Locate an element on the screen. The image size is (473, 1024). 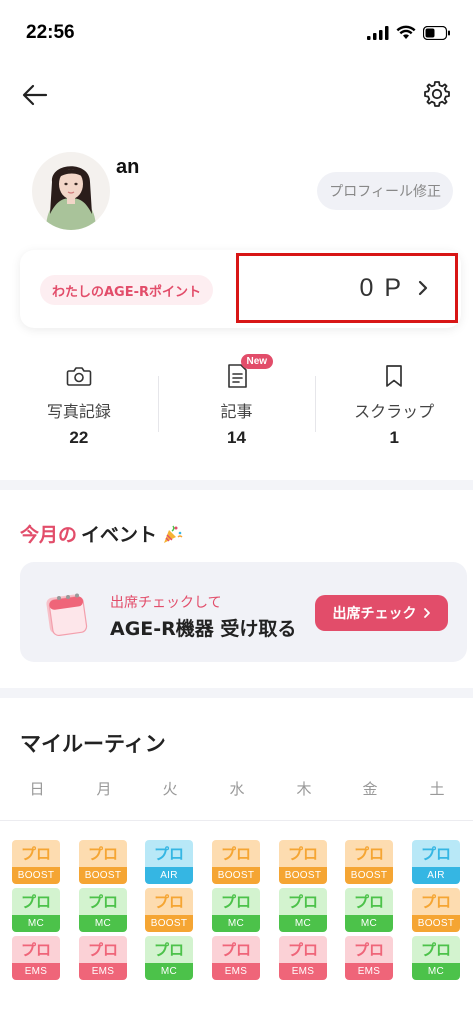
profile-photo is located at coordinates (71, 191).